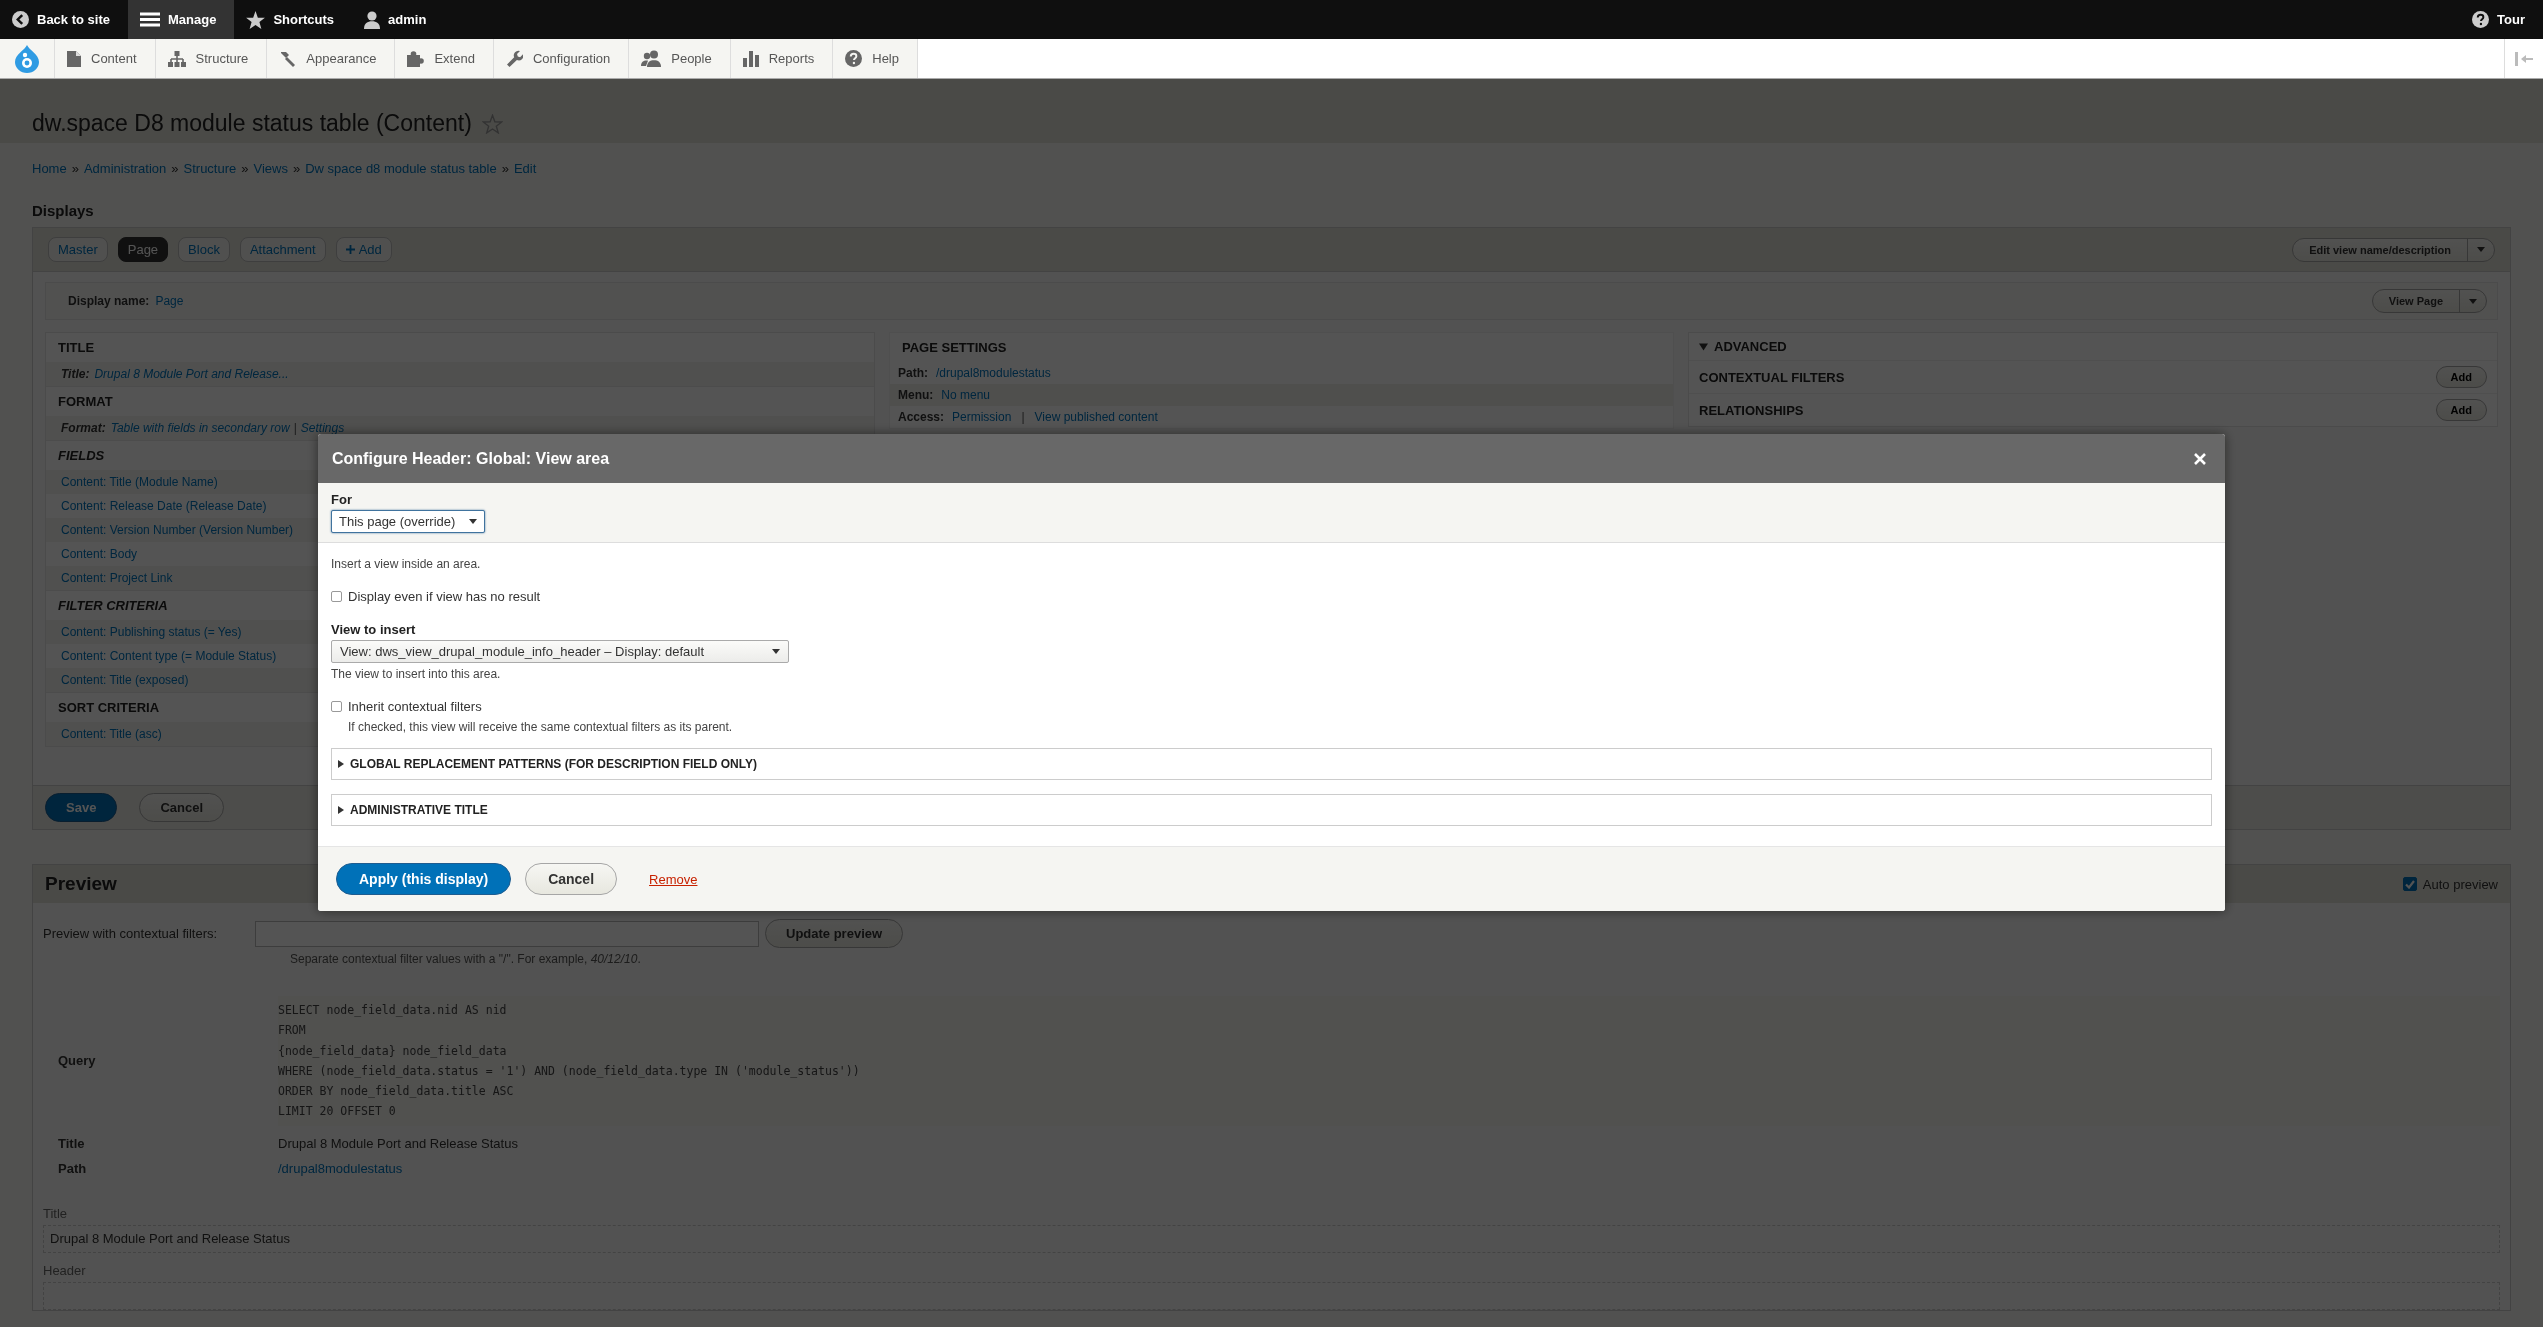 The width and height of the screenshot is (2543, 1327). What do you see at coordinates (282, 249) in the screenshot?
I see `display-tab: Attachment` at bounding box center [282, 249].